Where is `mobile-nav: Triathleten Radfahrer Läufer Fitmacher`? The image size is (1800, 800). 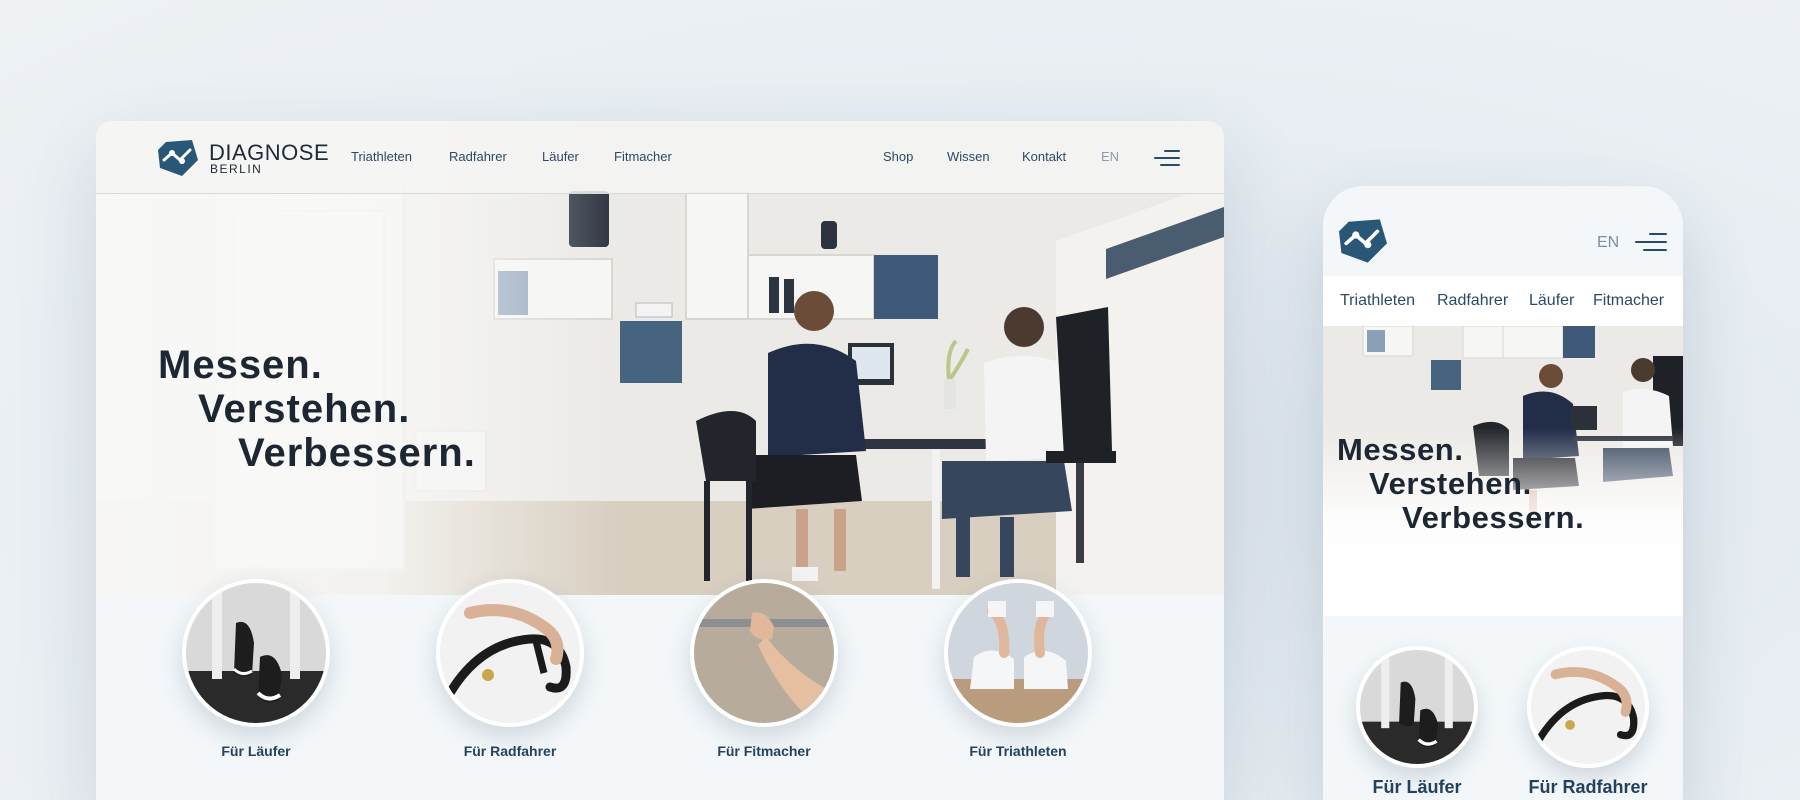 mobile-nav: Triathleten Radfahrer Läufer Fitmacher is located at coordinates (1503, 301).